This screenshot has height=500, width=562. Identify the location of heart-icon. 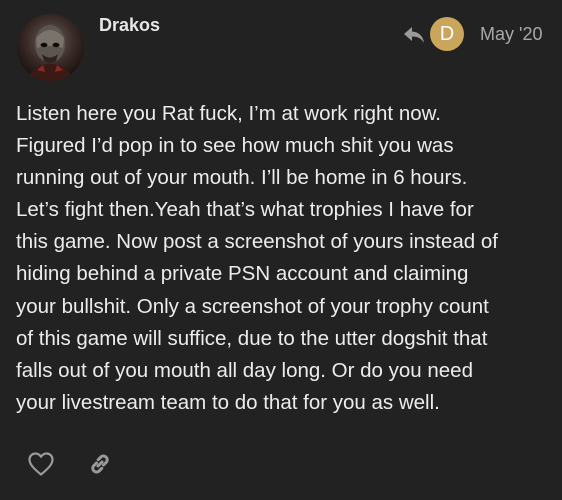
(41, 464).